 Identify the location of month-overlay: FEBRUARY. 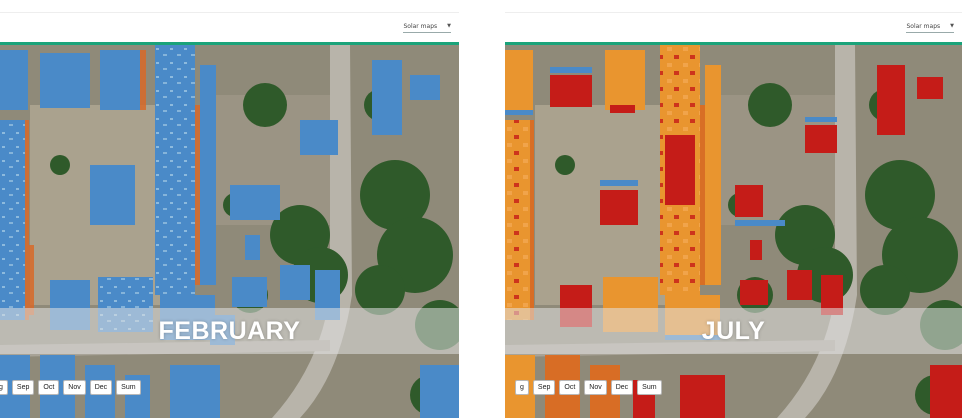
(229, 331).